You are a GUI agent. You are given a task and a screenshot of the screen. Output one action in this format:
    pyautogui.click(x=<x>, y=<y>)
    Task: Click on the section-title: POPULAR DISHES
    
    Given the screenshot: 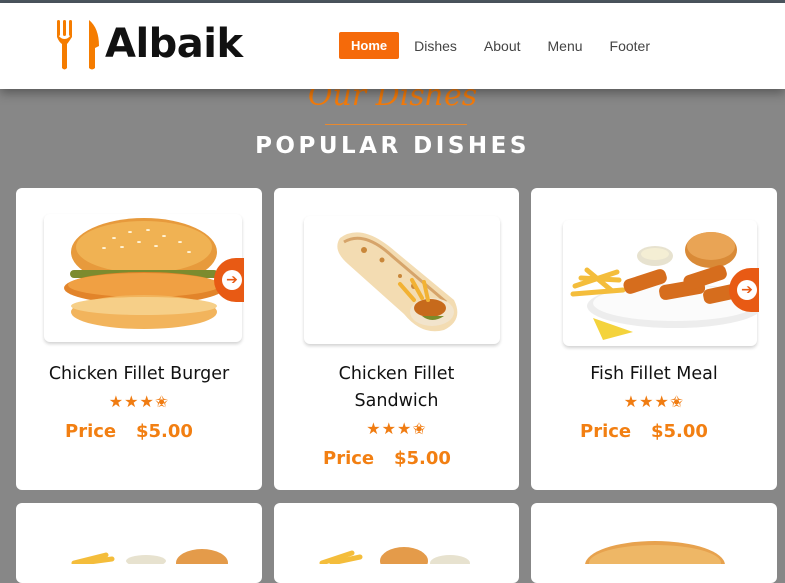 What is the action you would take?
    pyautogui.click(x=392, y=146)
    